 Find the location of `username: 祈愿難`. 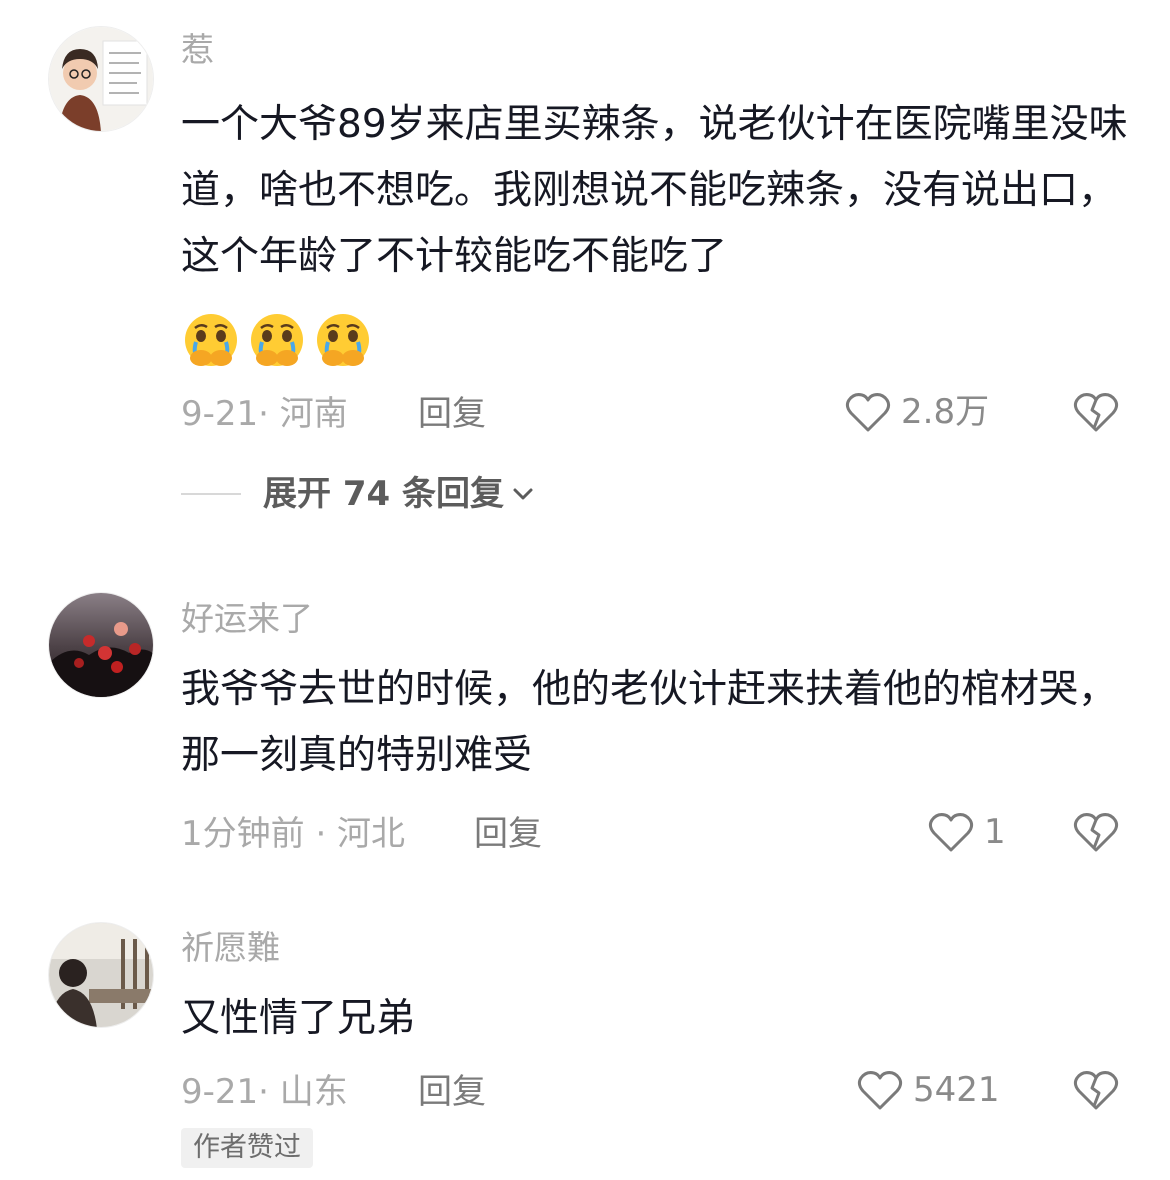

username: 祈愿難 is located at coordinates (230, 948).